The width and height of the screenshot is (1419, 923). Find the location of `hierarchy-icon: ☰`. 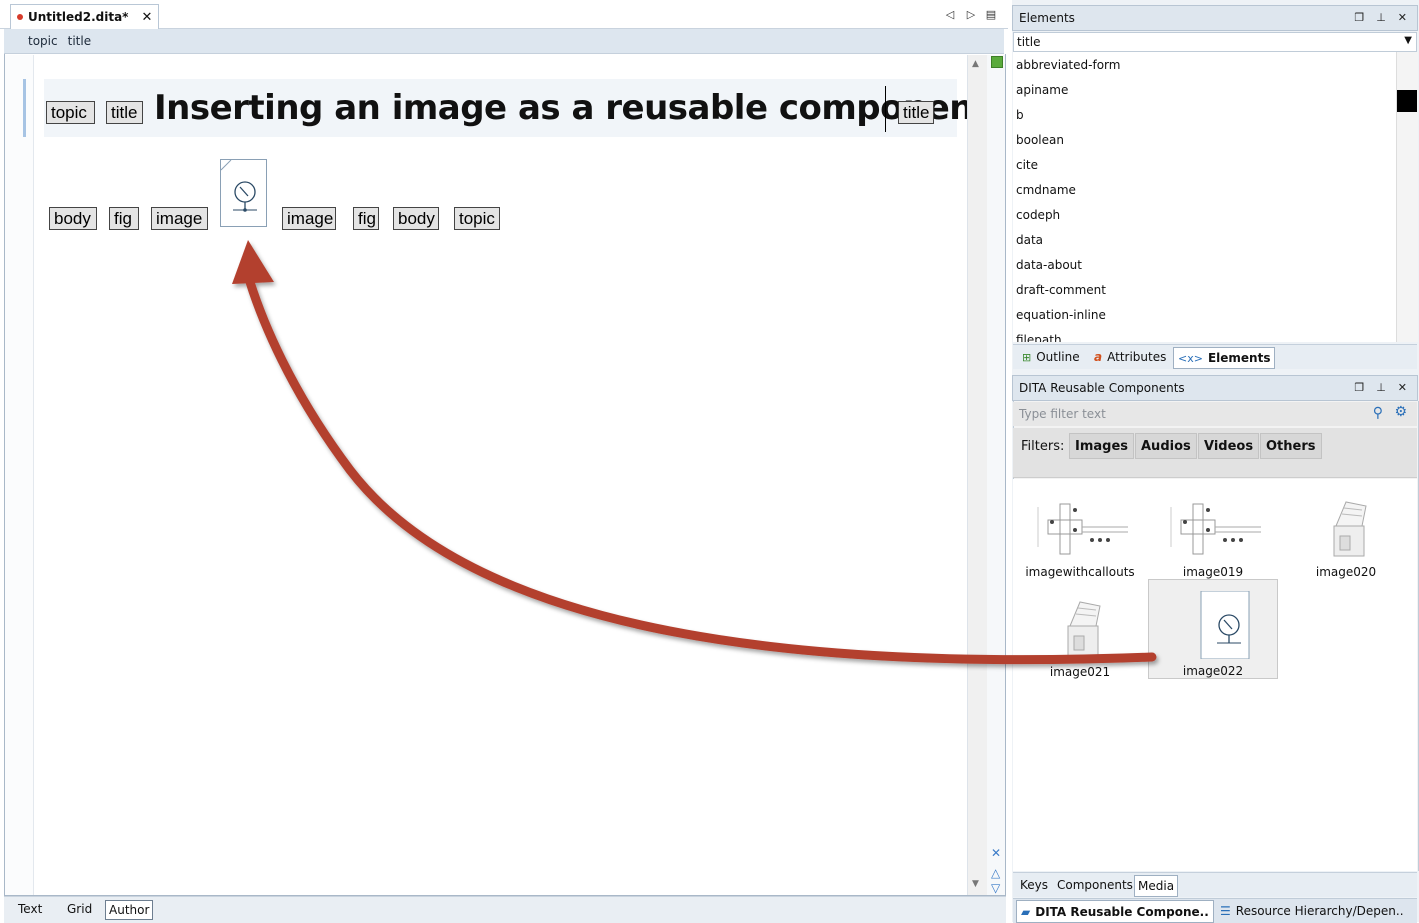

hierarchy-icon: ☰ is located at coordinates (1225, 910).